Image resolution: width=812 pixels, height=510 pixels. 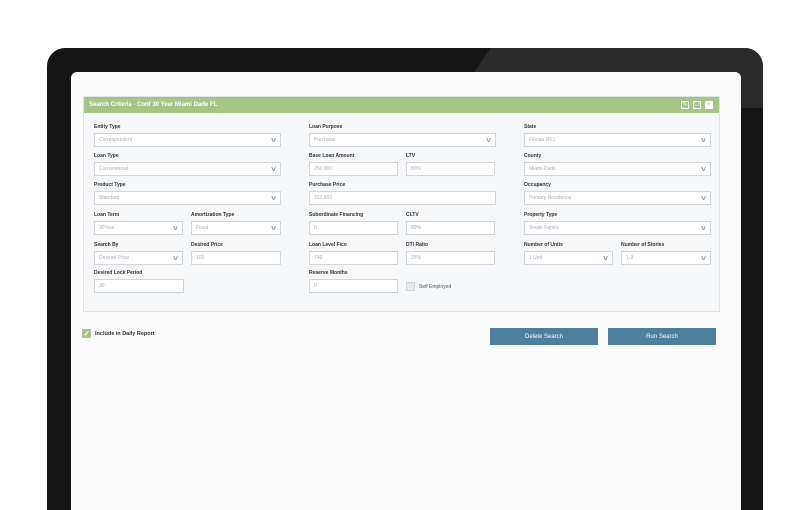 I want to click on cltv-field: CLTV 80%, so click(x=450, y=223).